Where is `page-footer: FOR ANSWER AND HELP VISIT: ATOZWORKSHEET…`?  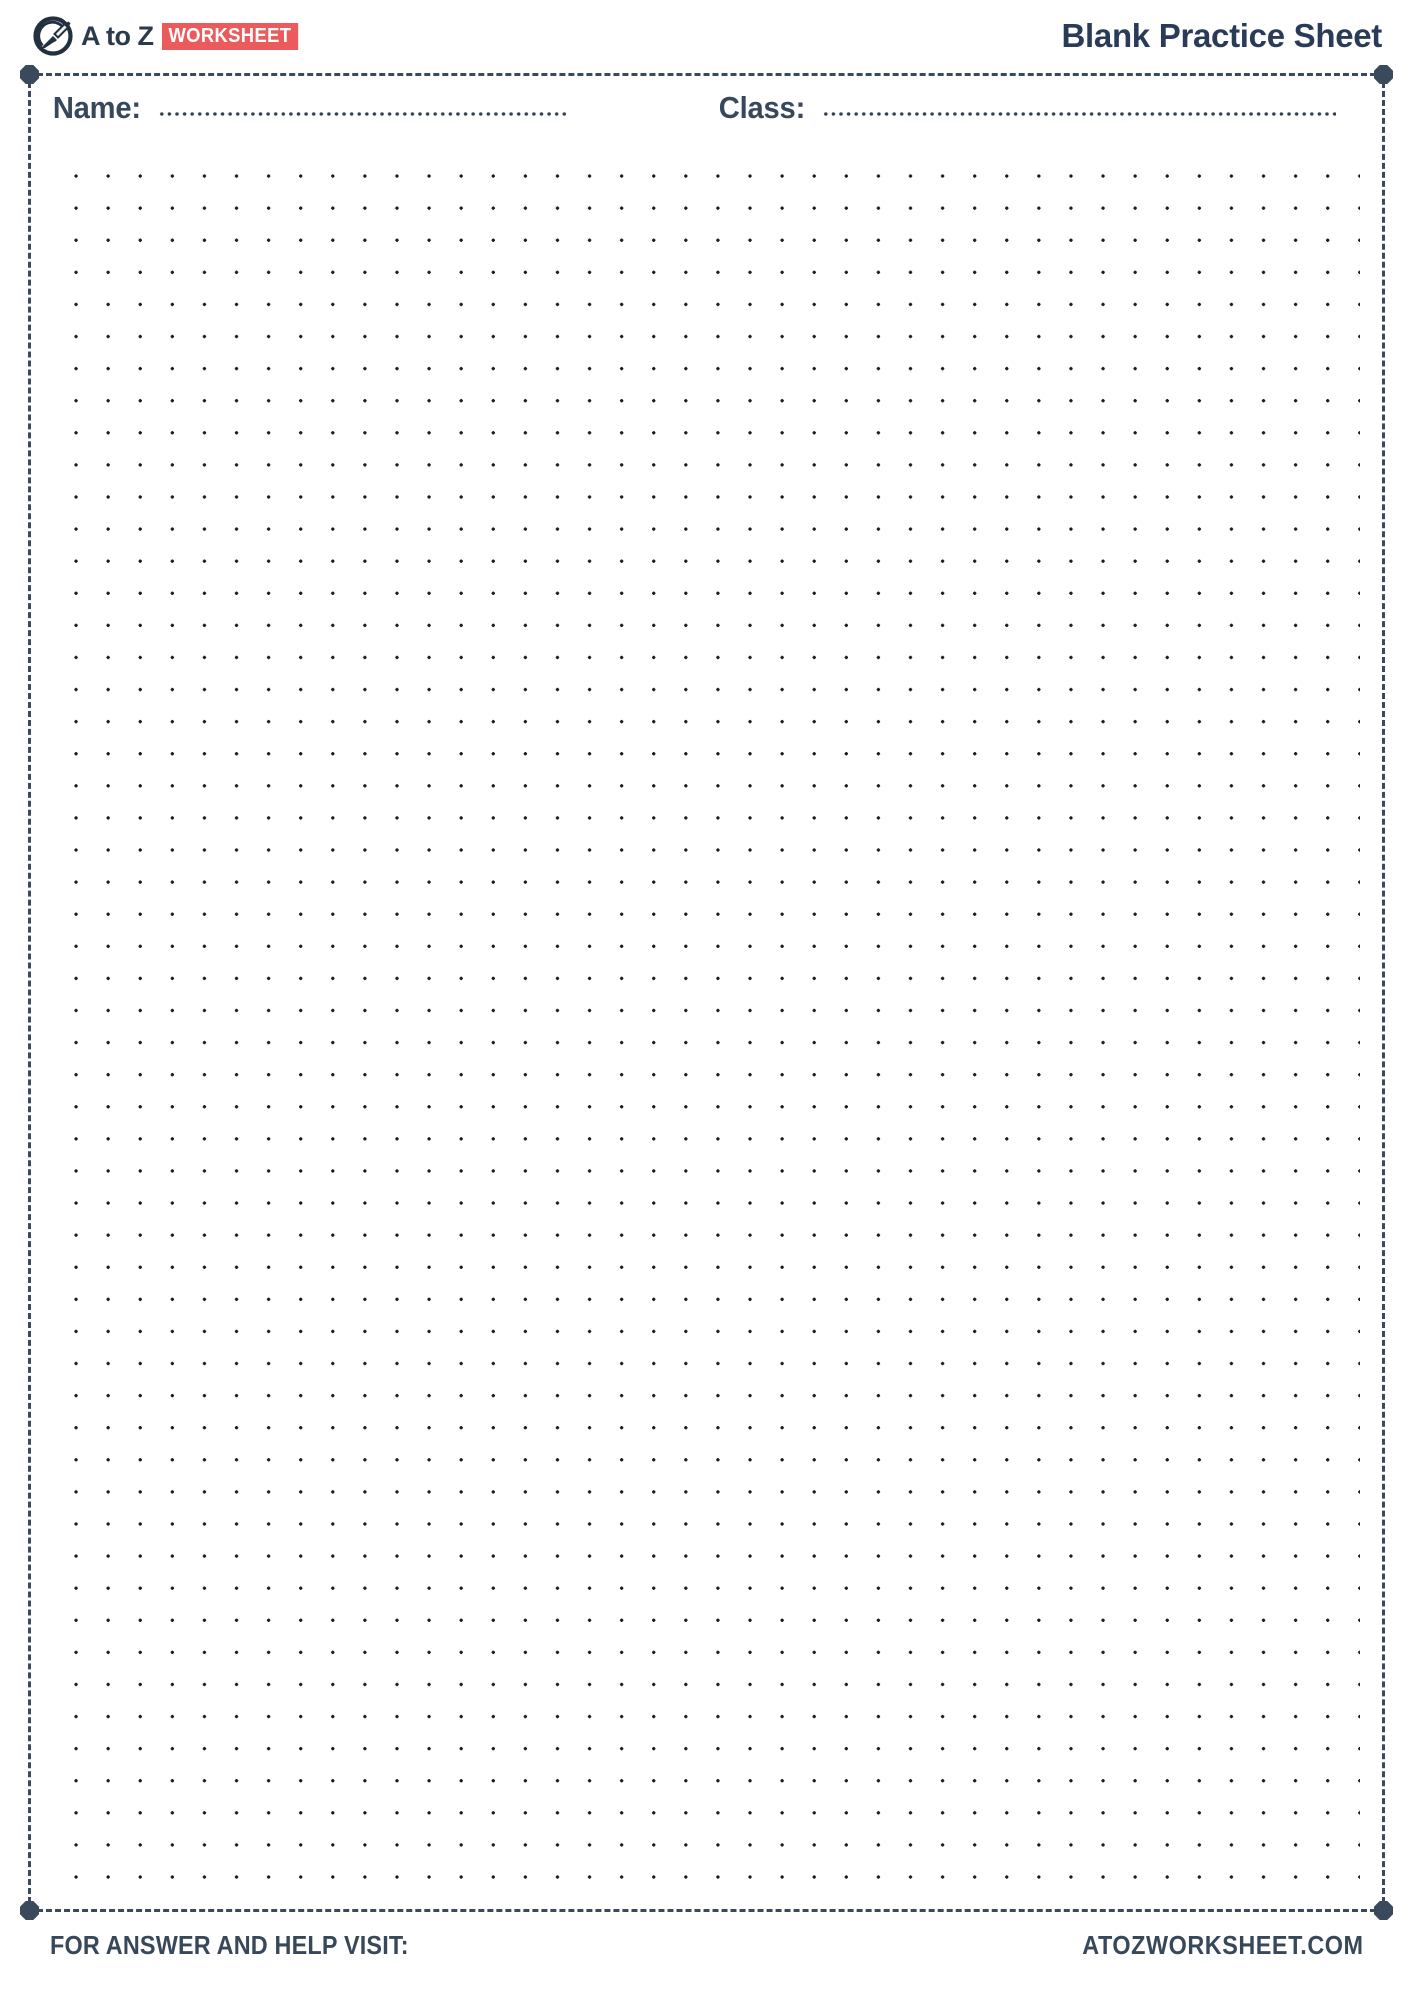 page-footer: FOR ANSWER AND HELP VISIT: ATOZWORKSHEET… is located at coordinates (707, 1956).